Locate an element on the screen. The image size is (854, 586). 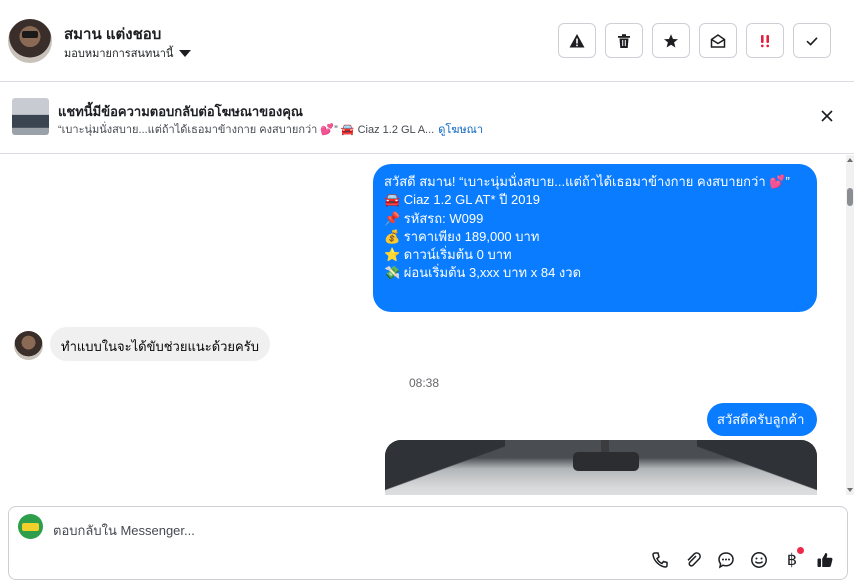
sender-avatar is located at coordinates (28, 345).